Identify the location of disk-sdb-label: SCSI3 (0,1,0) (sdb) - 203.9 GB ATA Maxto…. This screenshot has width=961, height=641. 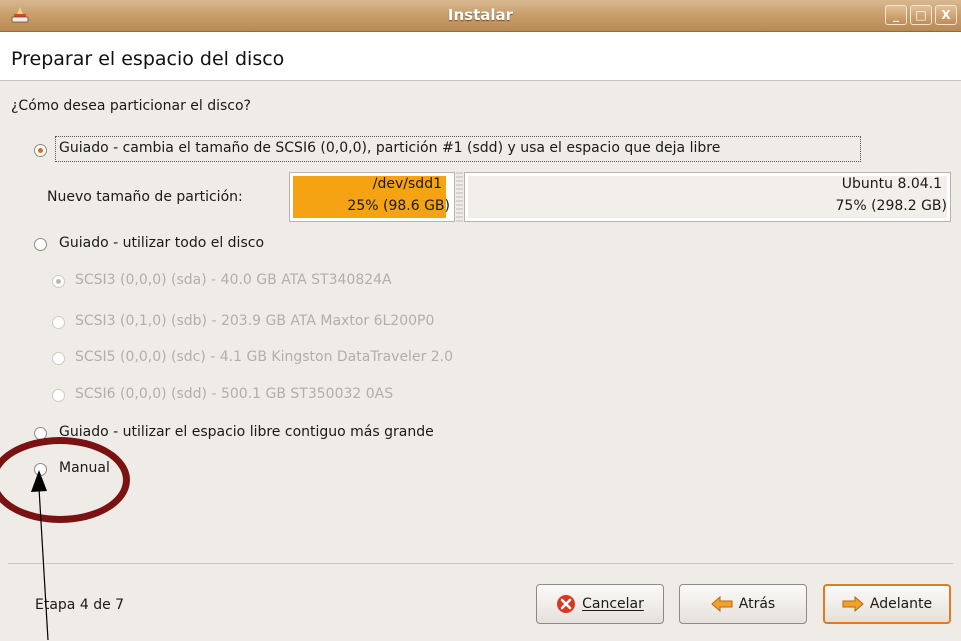
(254, 321).